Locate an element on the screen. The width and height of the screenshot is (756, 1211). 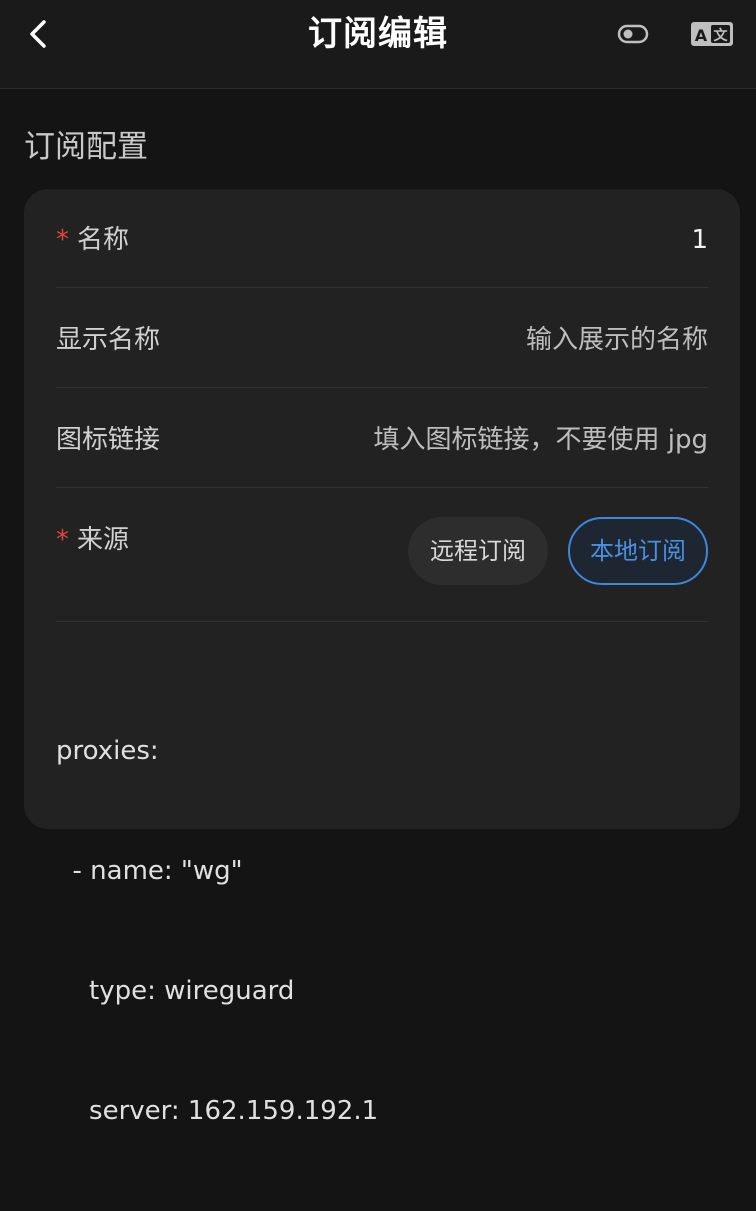
svg-text: A is located at coordinates (701, 35).